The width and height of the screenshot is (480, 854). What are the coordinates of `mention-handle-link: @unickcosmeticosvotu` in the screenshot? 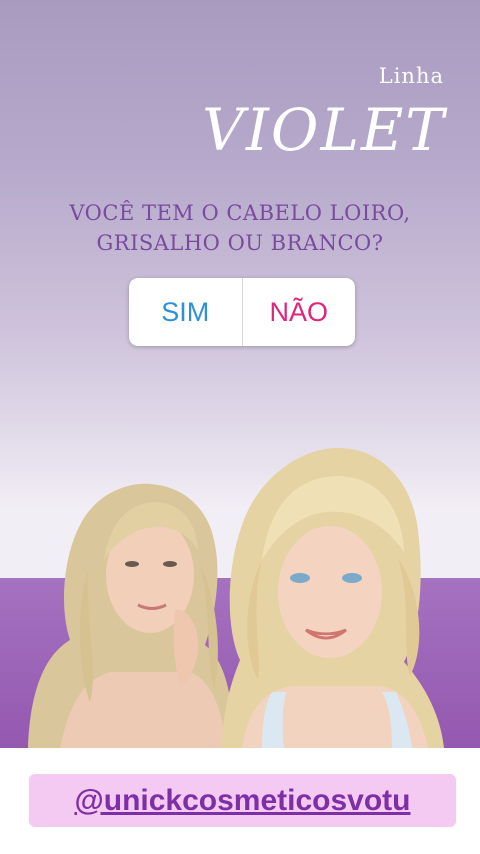 It's located at (242, 801).